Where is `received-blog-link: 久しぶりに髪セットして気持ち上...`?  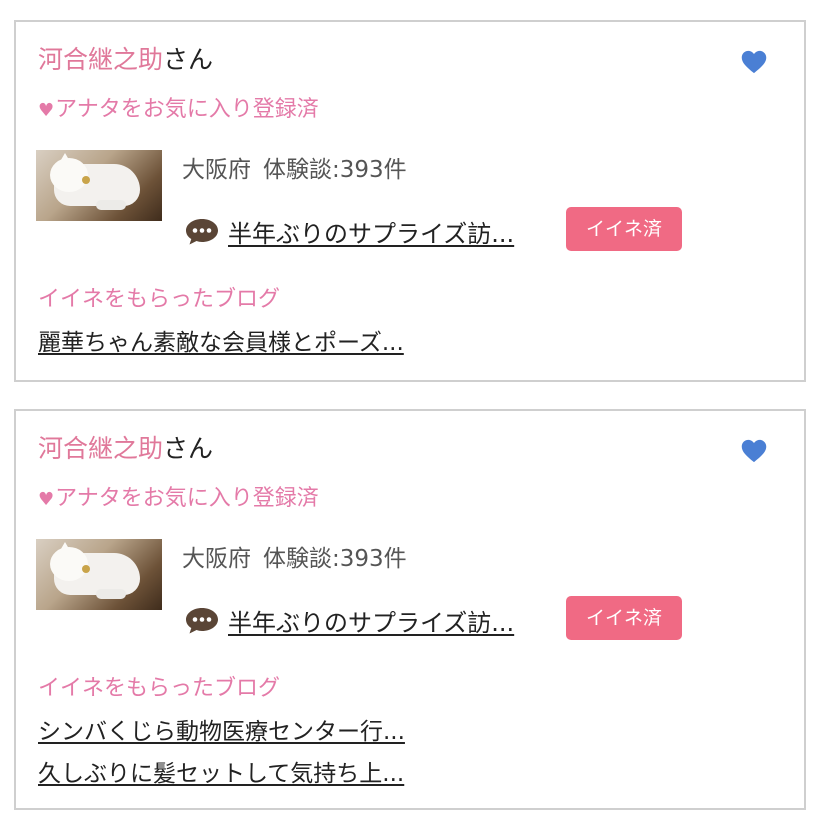 received-blog-link: 久しぶりに髪セットして気持ち上... is located at coordinates (221, 774).